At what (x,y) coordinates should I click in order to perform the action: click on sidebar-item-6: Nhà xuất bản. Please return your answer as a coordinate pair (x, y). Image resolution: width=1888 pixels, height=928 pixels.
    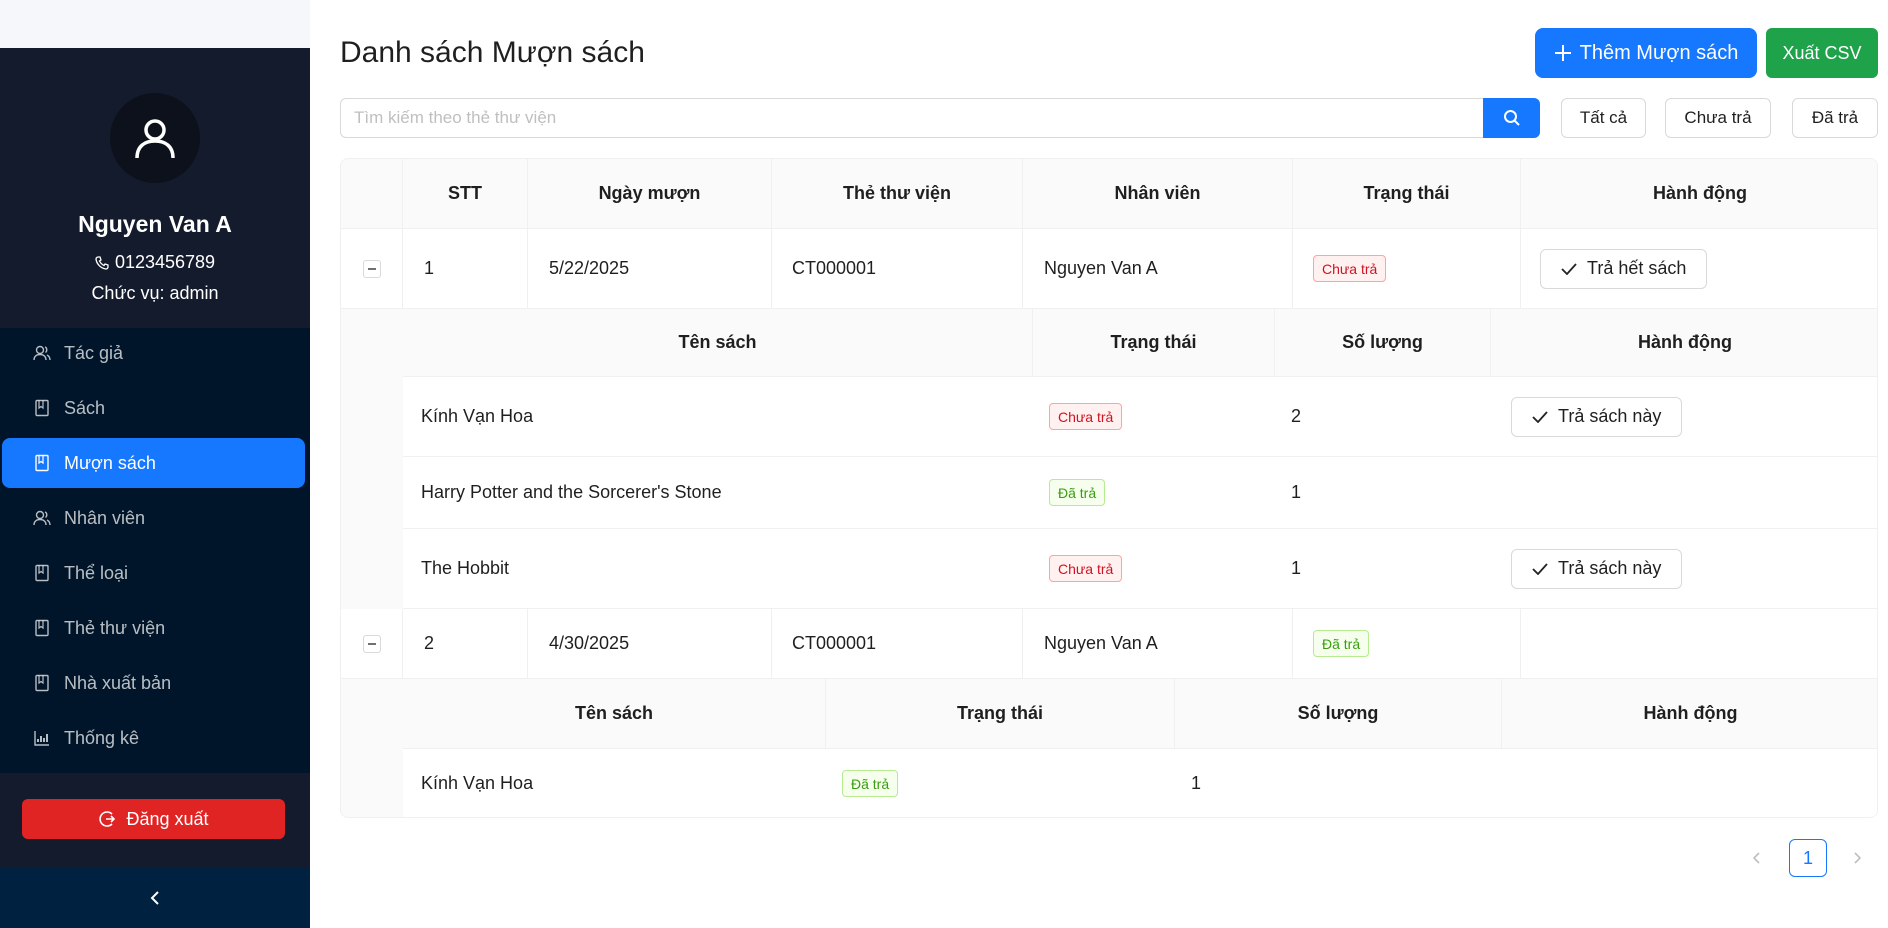
    Looking at the image, I should click on (153, 683).